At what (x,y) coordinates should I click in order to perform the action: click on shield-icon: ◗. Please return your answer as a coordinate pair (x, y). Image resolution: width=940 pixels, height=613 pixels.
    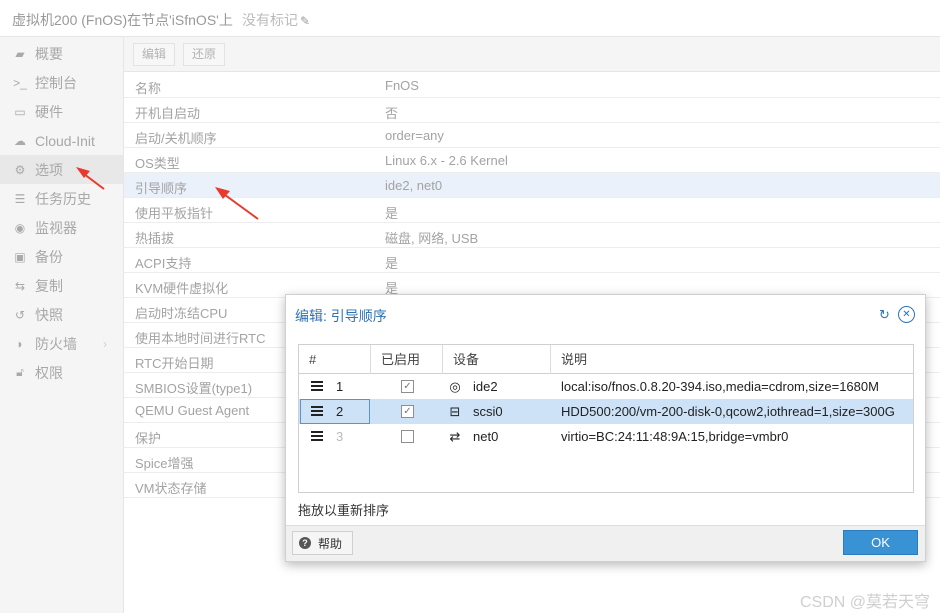
    Looking at the image, I should click on (20, 343).